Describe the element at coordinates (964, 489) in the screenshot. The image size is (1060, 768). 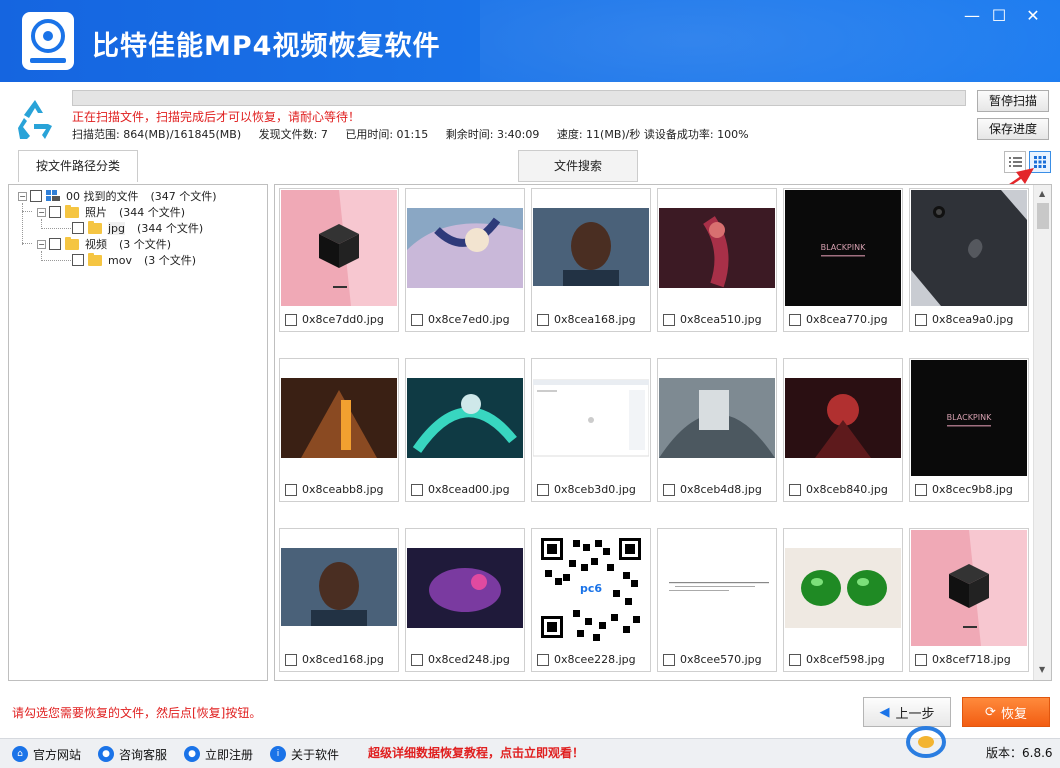
I see `file-caption: 0x8cec9b8.jpg` at that location.